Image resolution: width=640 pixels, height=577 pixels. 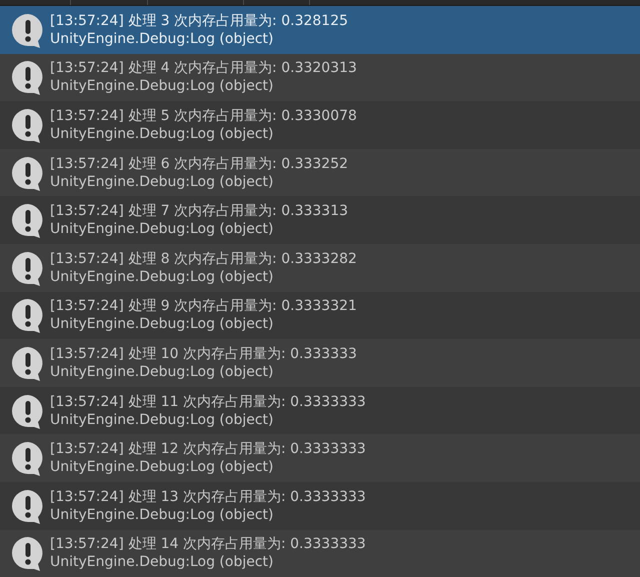 I want to click on log-message: [13:57:24] 处理 3 次内存占用量为: 0.328125, so click(x=199, y=21).